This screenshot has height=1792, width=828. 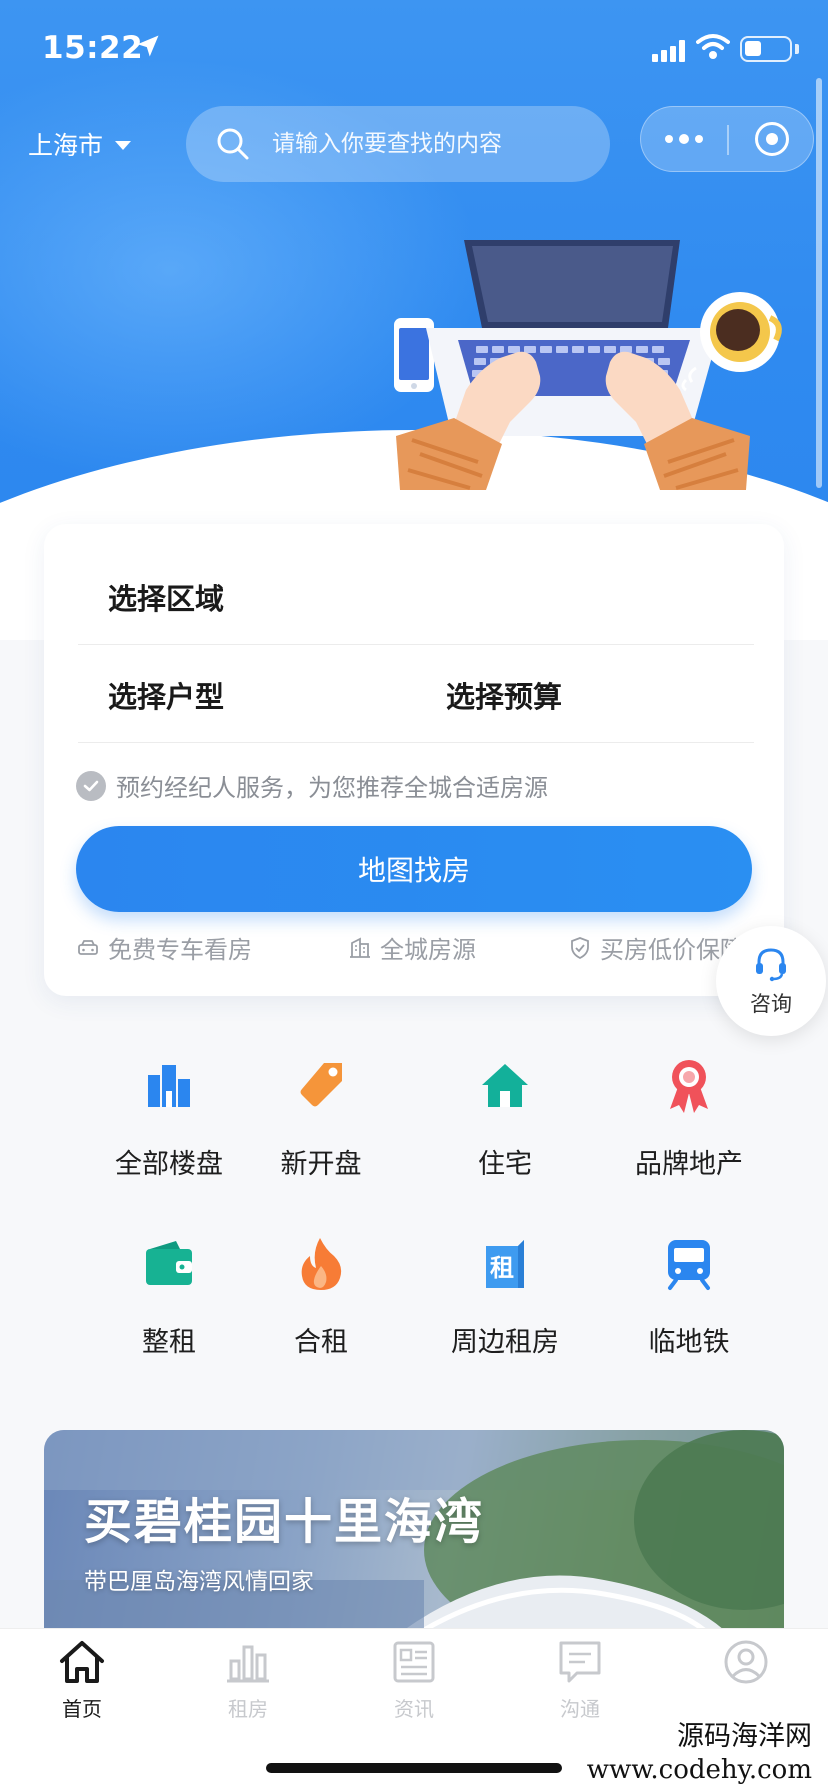 What do you see at coordinates (66, 145) in the screenshot?
I see `city-name: 上海市` at bounding box center [66, 145].